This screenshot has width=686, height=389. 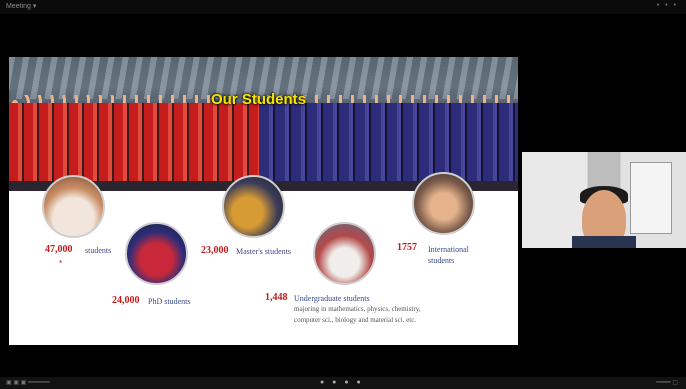 I want to click on toolbar-left-controls: ▣ ▣ ▣ ━━━━━━, so click(x=28, y=382).